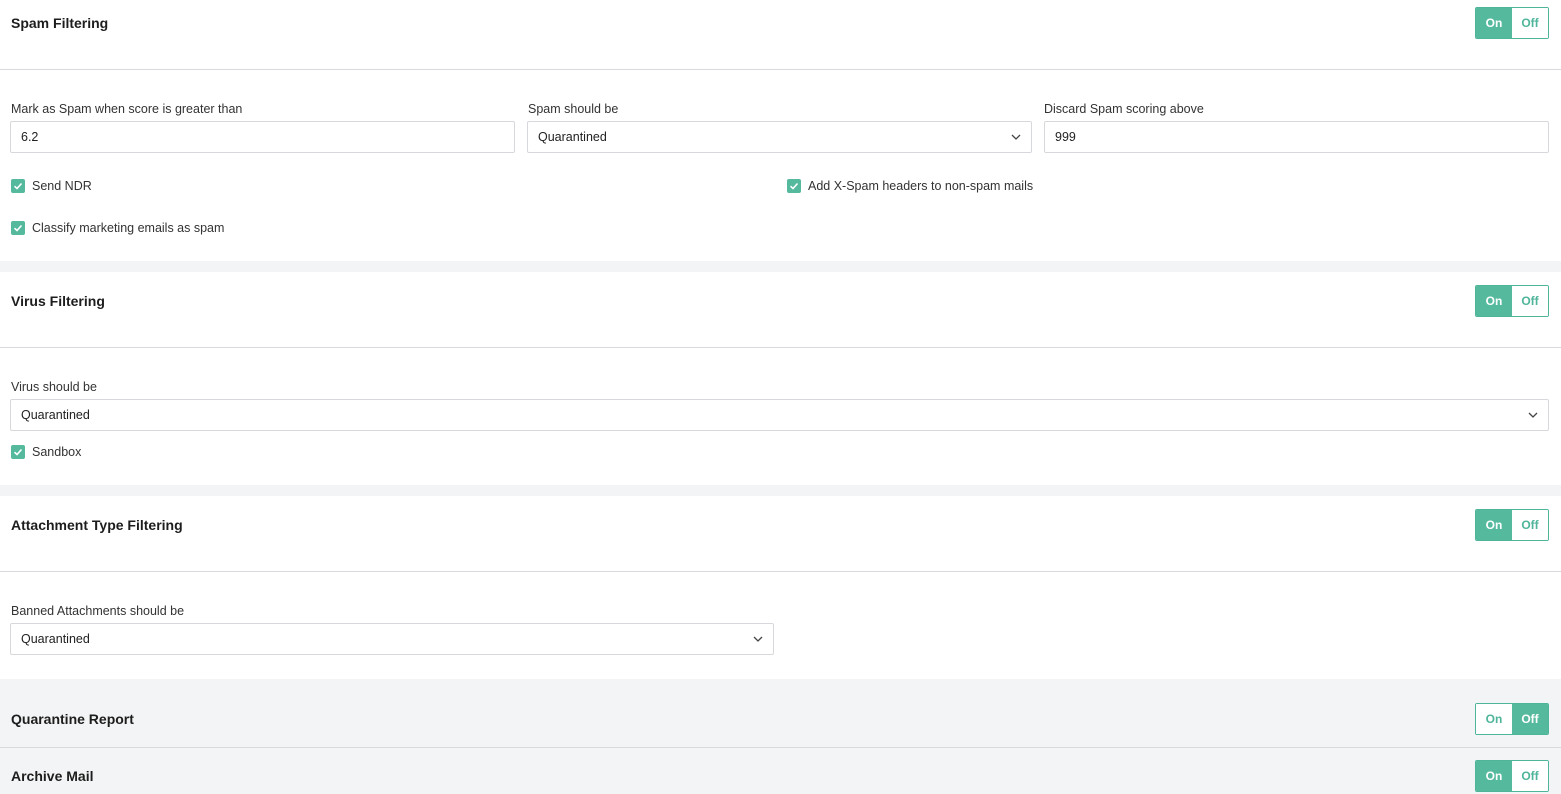  Describe the element at coordinates (779, 415) in the screenshot. I see `virus-action-select: Quarantined` at that location.